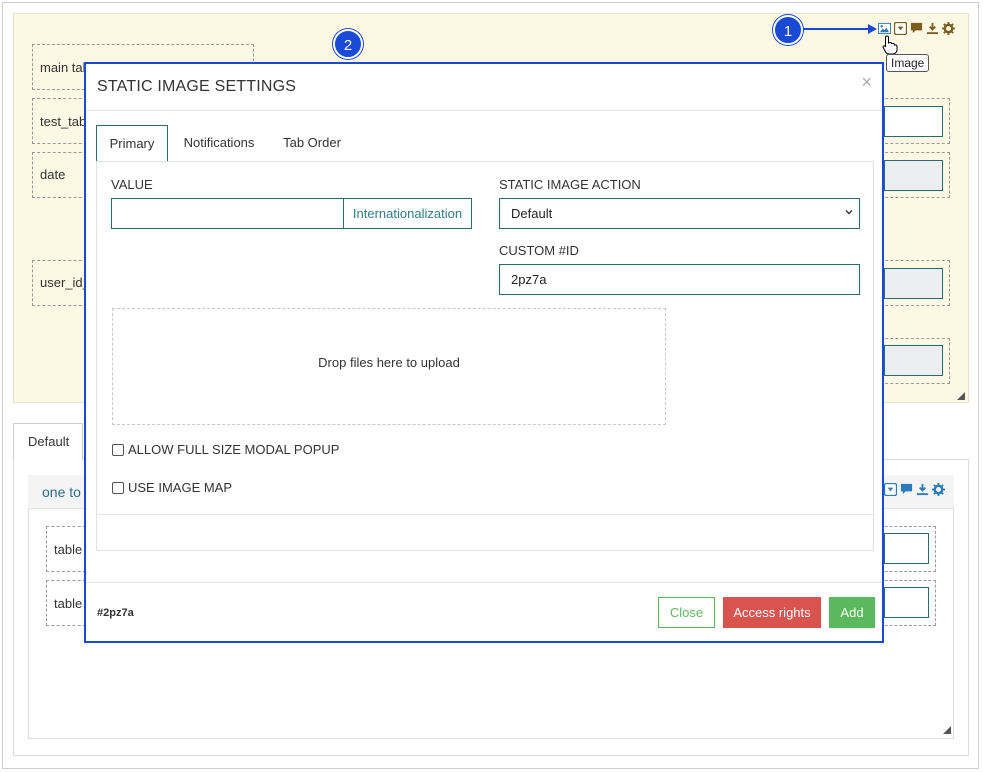 The image size is (983, 772). I want to click on field-date: date, so click(62, 175).